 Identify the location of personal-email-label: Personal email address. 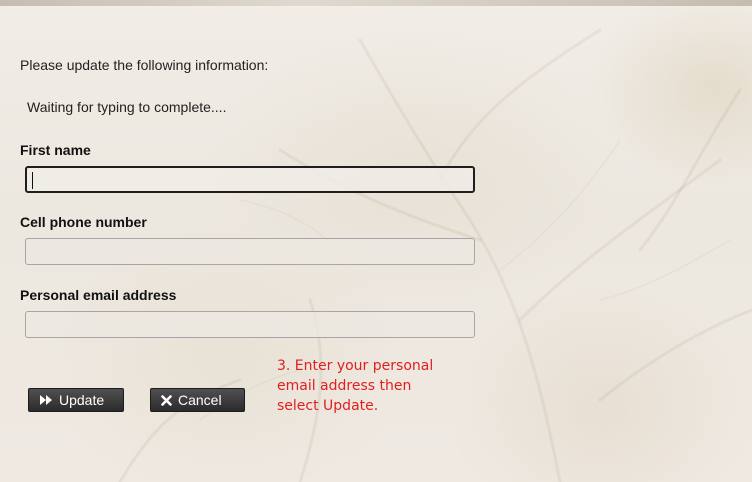
(98, 295).